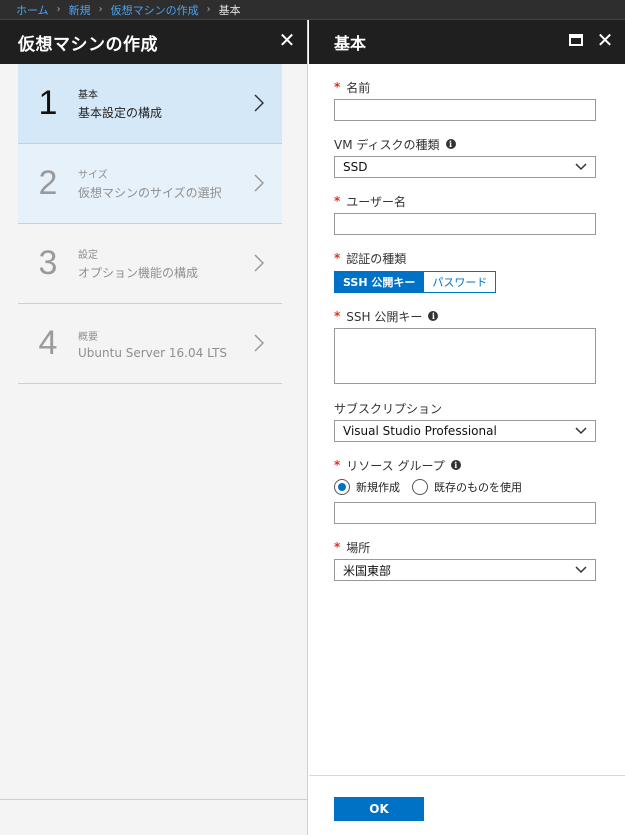 This screenshot has width=625, height=835. What do you see at coordinates (312, 10) in the screenshot?
I see `breadcrumb: ホーム › 新規 › 仮想マシンの作成 › 基本` at bounding box center [312, 10].